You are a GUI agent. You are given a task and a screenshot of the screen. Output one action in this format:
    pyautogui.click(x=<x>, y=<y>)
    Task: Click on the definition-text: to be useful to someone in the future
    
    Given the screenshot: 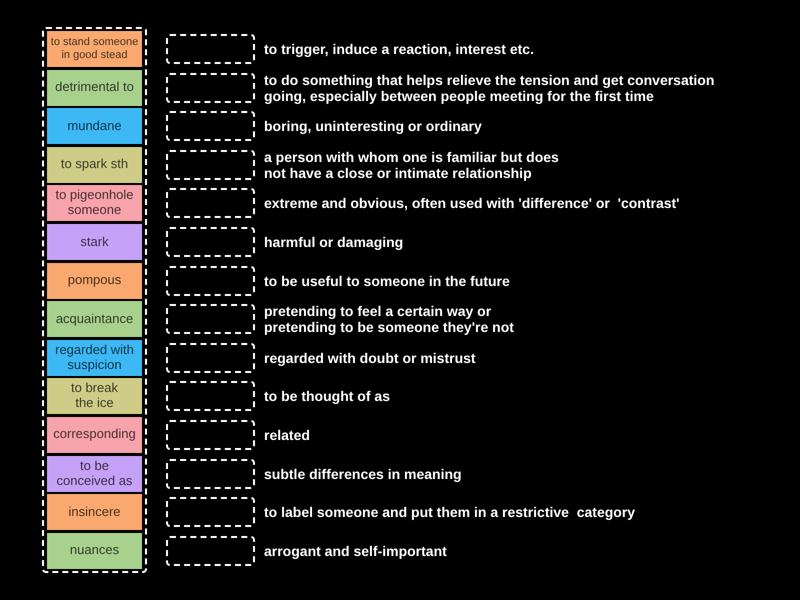 What is the action you would take?
    pyautogui.click(x=387, y=280)
    